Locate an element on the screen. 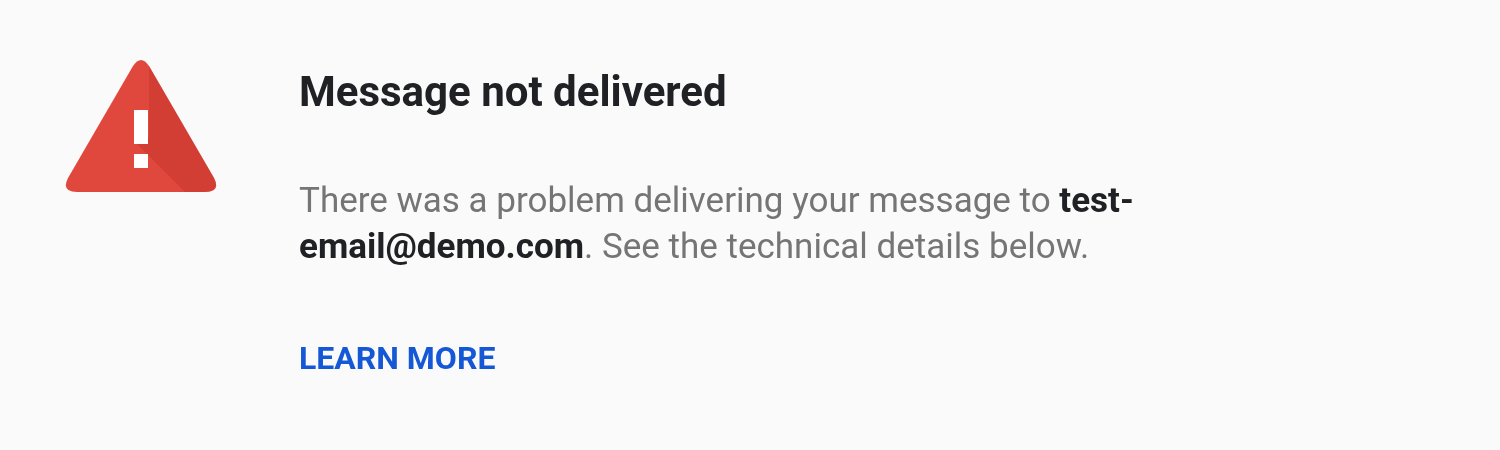 The width and height of the screenshot is (1500, 450). warning-icon is located at coordinates (141, 127).